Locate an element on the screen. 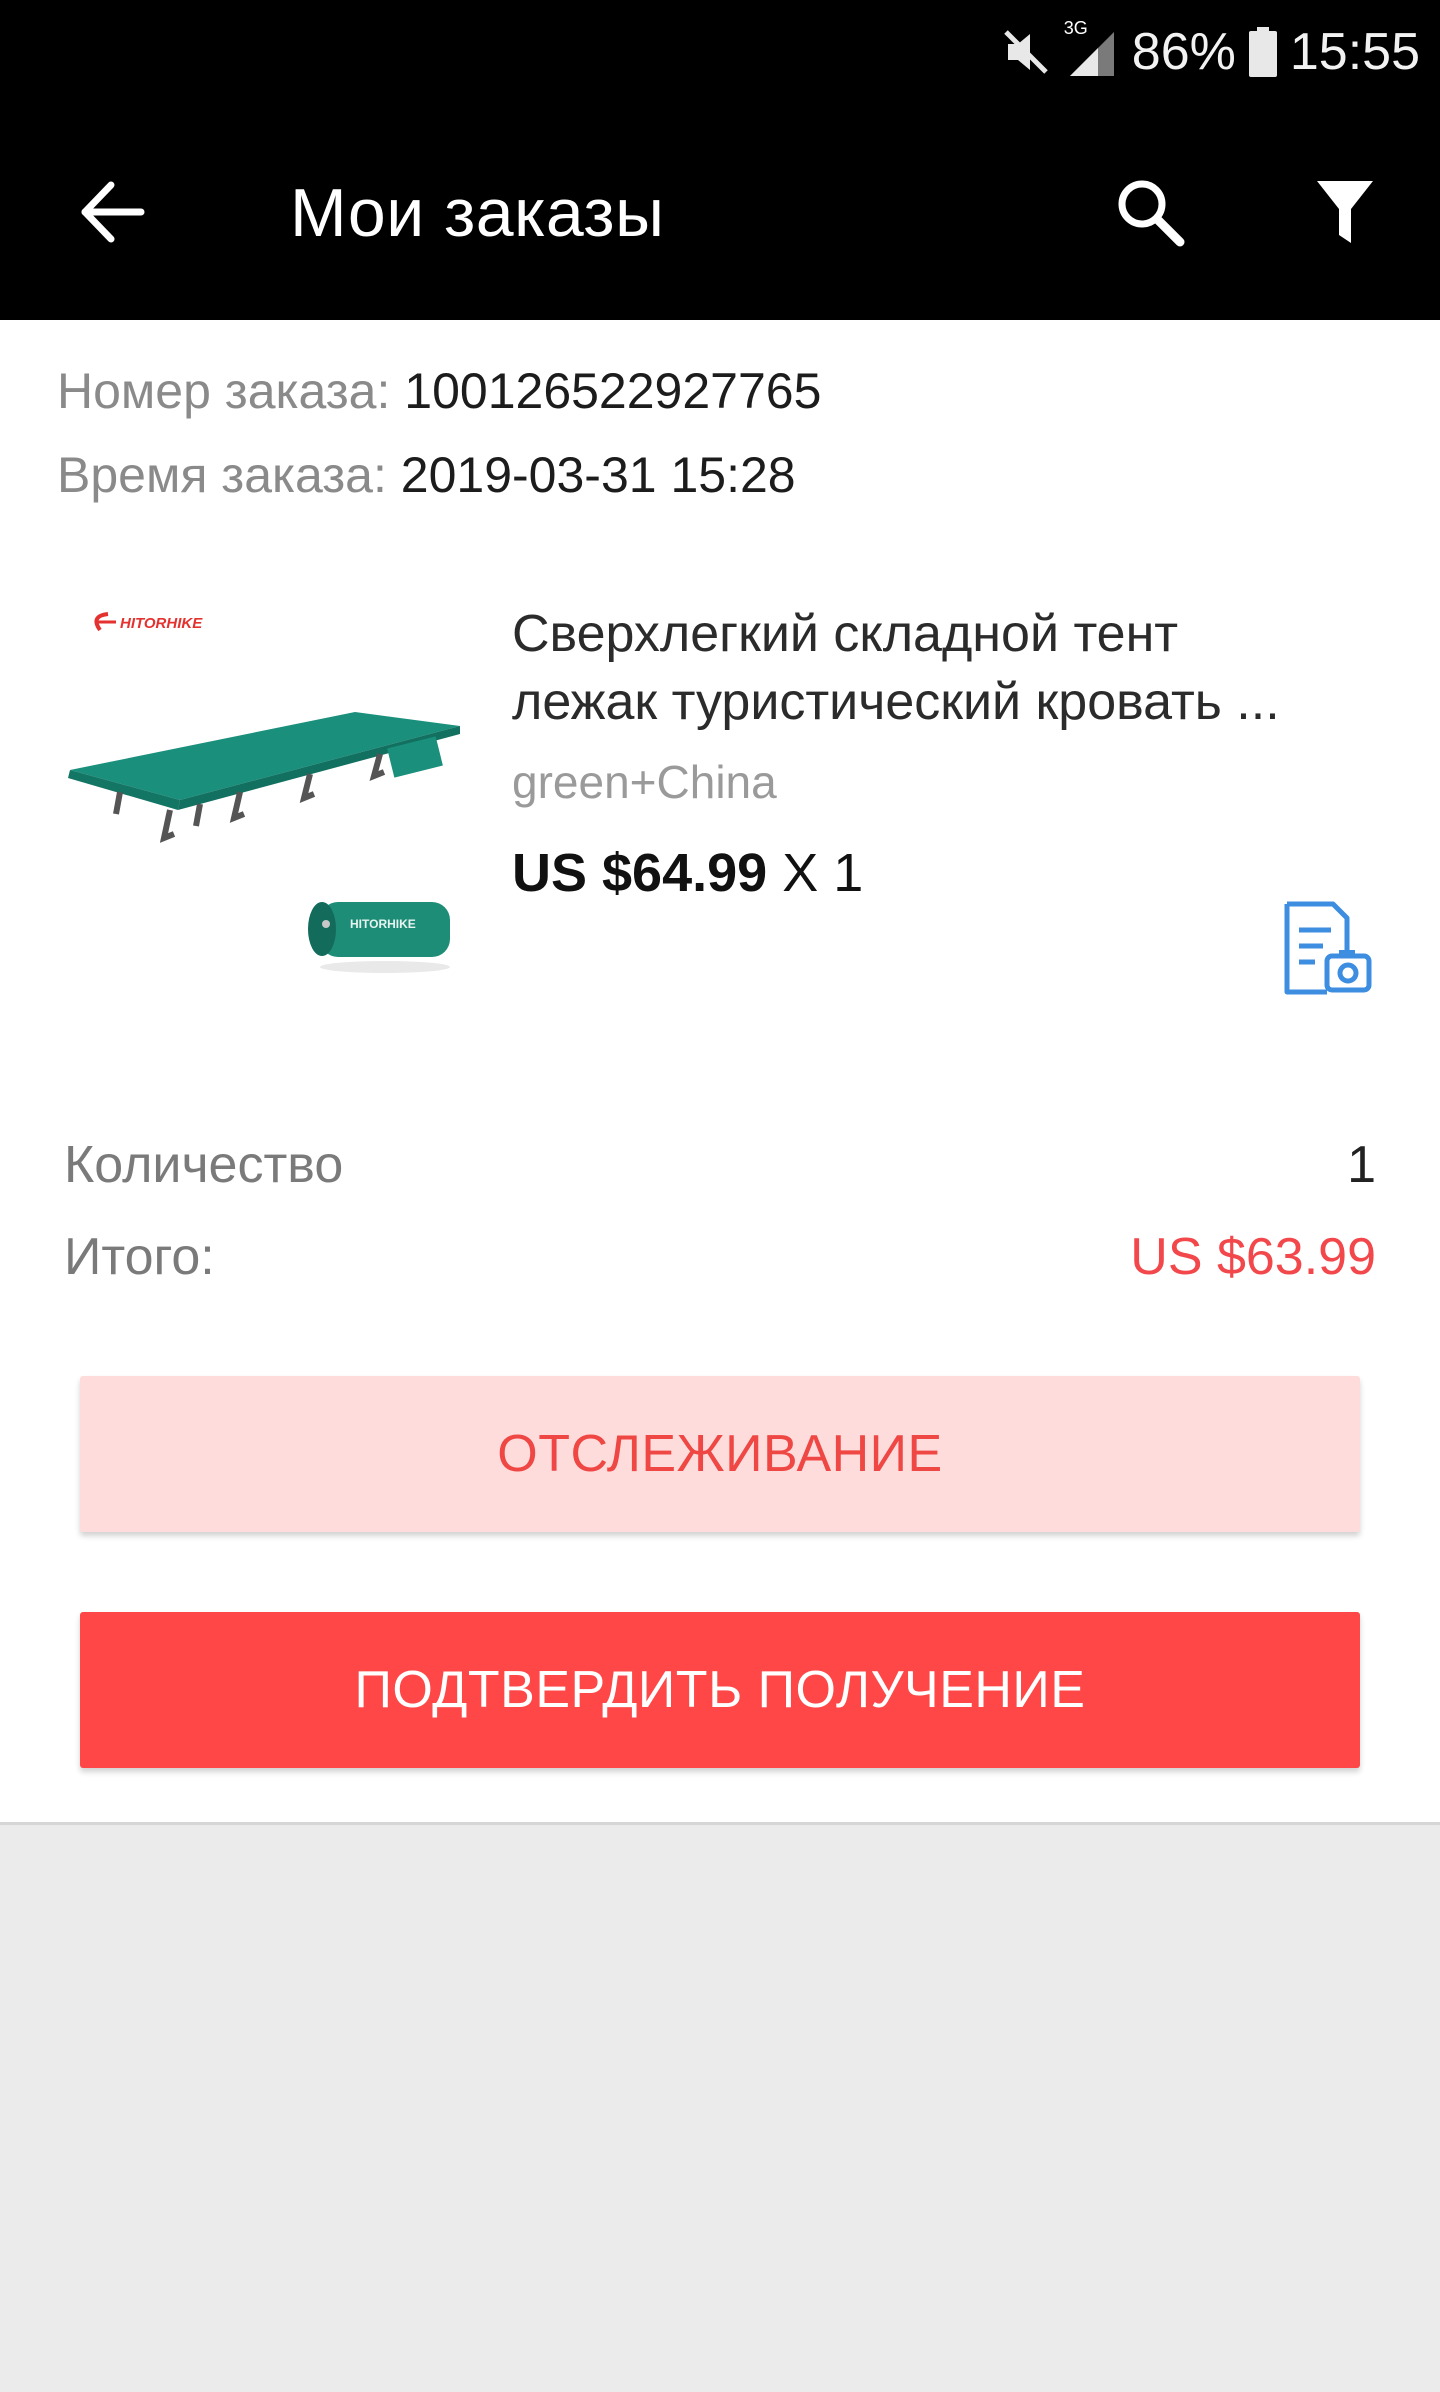 The height and width of the screenshot is (2392, 1440). order-number-row: Номер заказа: 100126522927765 is located at coordinates (439, 391).